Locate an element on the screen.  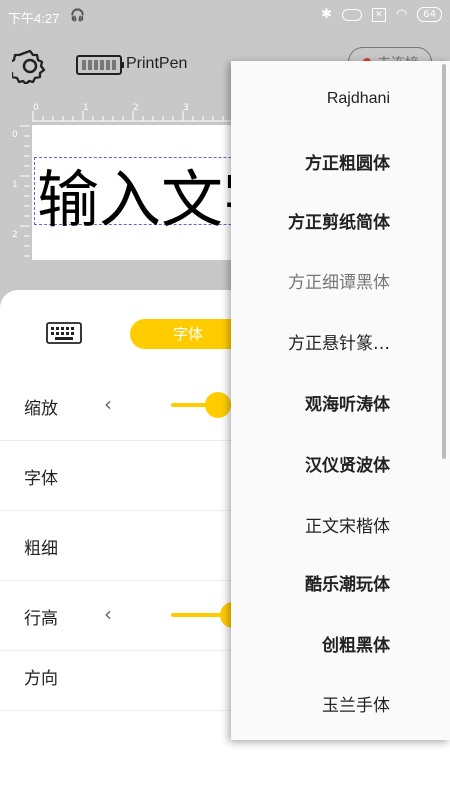
row-label: 字体 is located at coordinates (41, 479).